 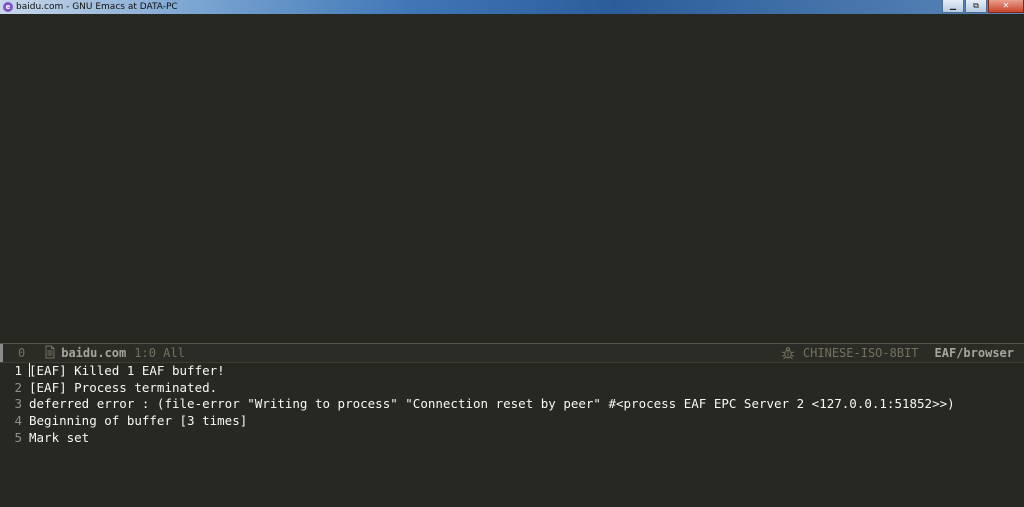 I want to click on major-mode: EAF/browser, so click(x=974, y=353).